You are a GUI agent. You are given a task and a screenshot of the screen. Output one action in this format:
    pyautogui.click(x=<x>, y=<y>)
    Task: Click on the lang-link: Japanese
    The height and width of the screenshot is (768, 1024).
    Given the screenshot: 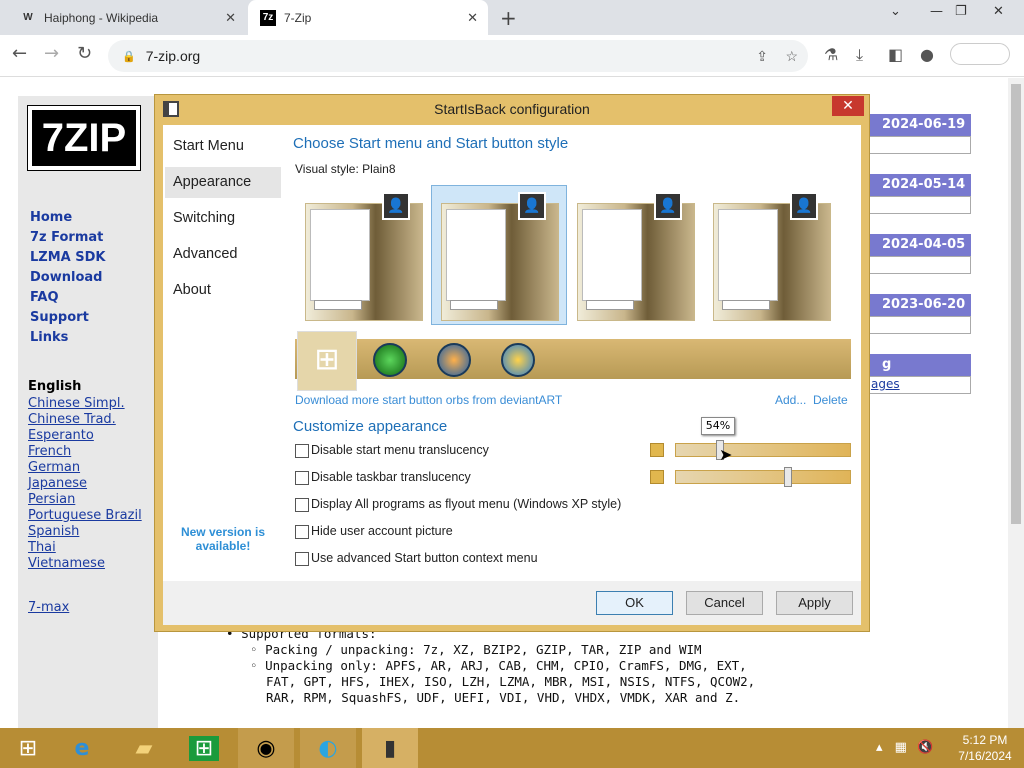 What is the action you would take?
    pyautogui.click(x=57, y=483)
    